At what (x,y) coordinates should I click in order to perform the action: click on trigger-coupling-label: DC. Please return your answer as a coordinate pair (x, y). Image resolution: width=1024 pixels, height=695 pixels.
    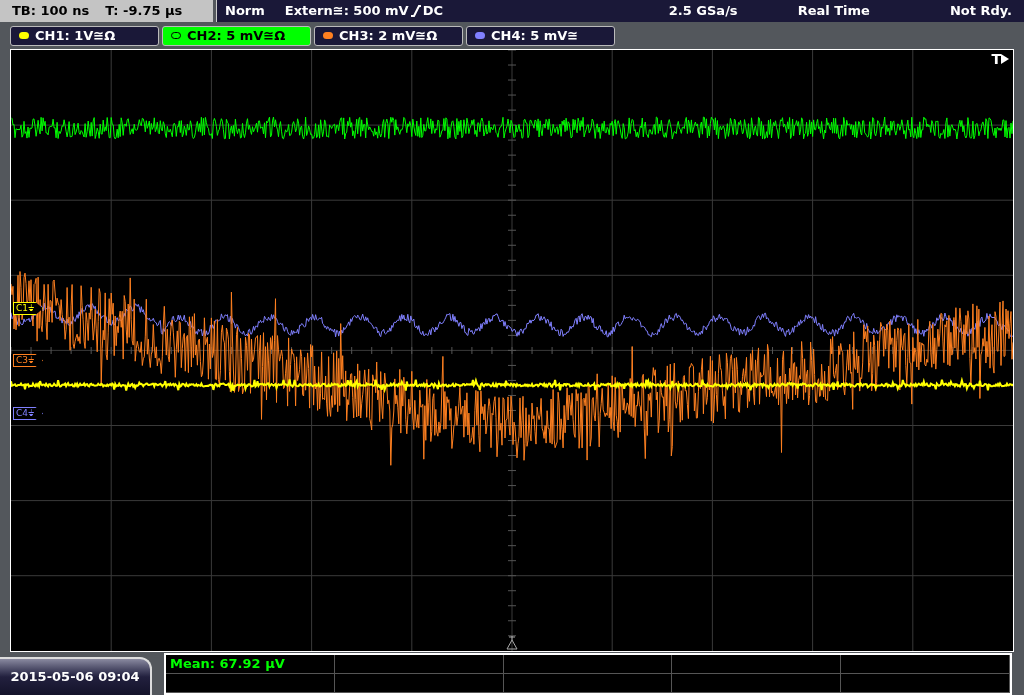
    Looking at the image, I should click on (432, 11).